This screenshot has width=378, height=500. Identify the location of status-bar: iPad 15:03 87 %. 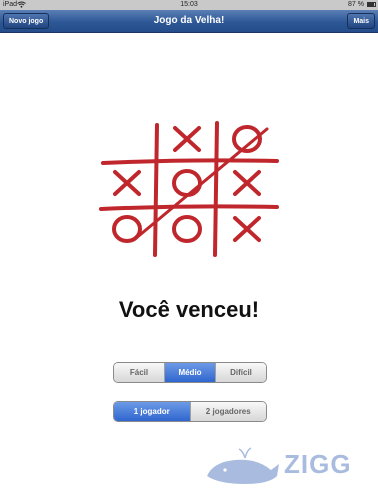
(189, 5).